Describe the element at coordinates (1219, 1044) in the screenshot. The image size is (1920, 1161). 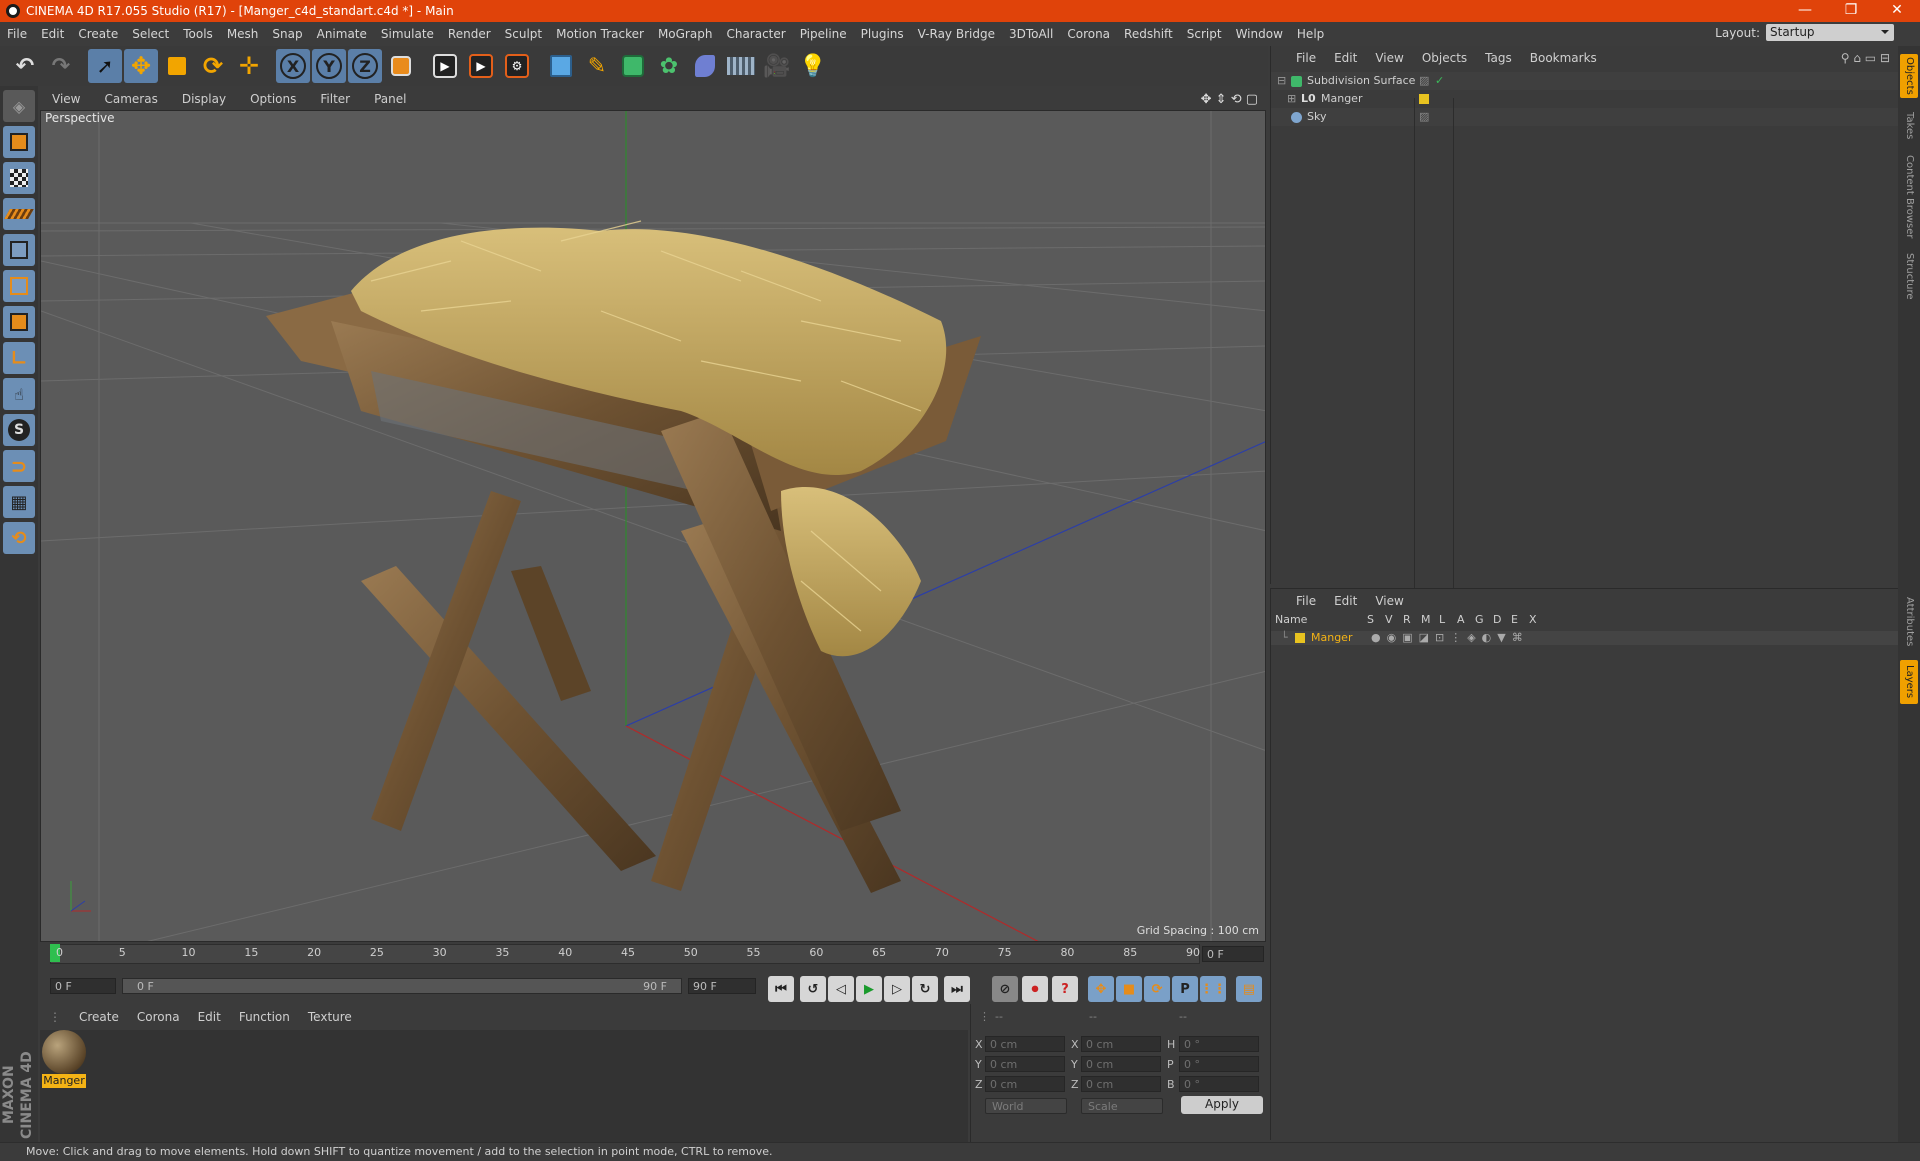
I see `rot-h-field: 0 °` at that location.